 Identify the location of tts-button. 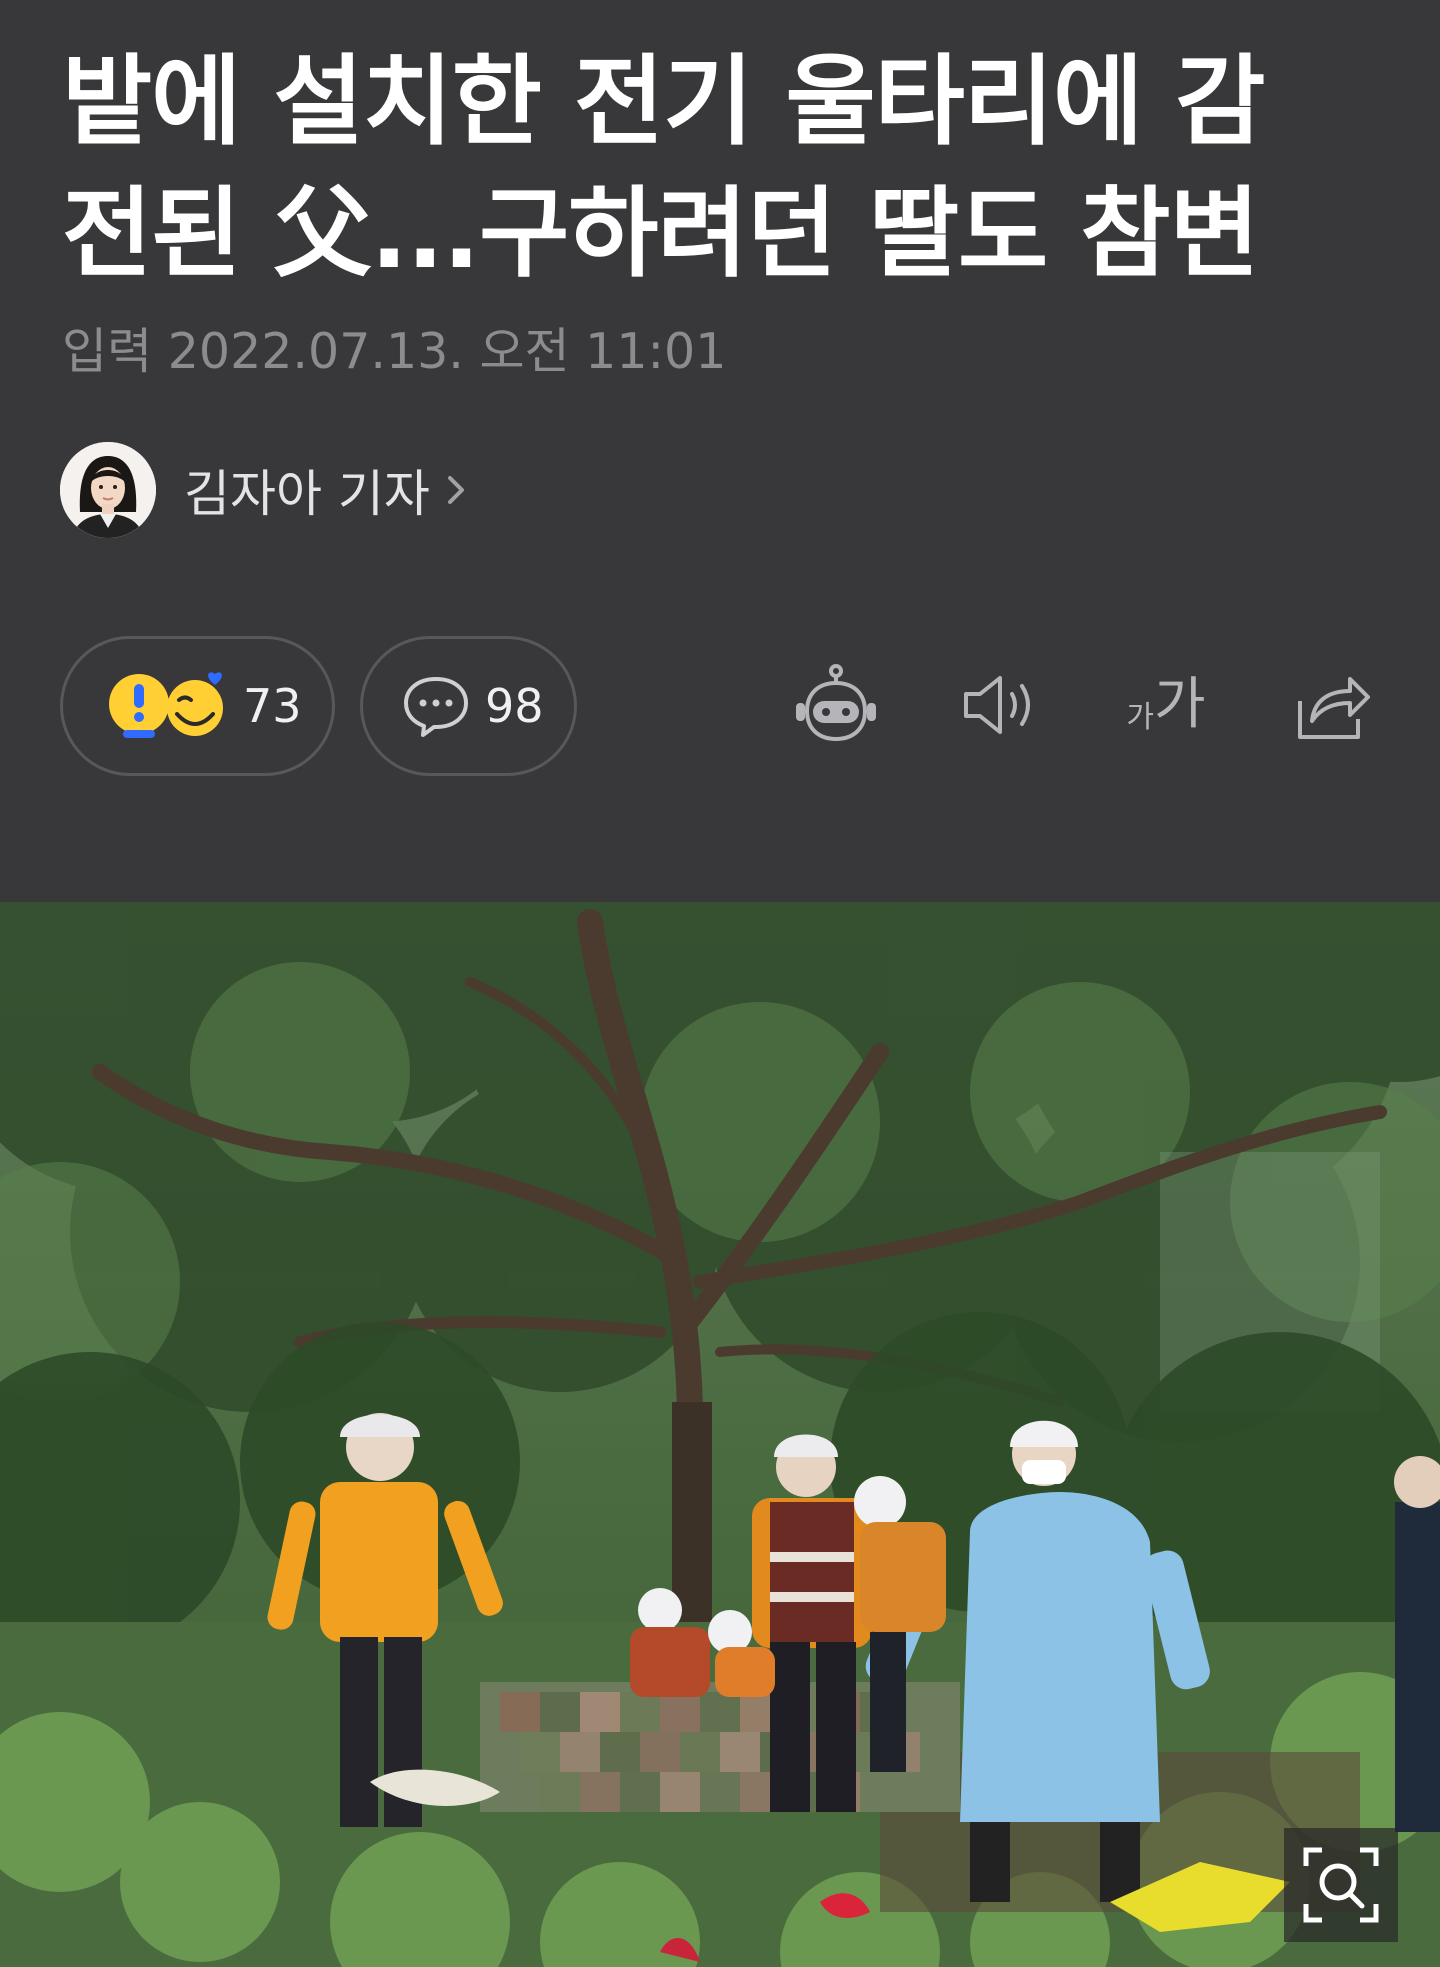
(1000, 705).